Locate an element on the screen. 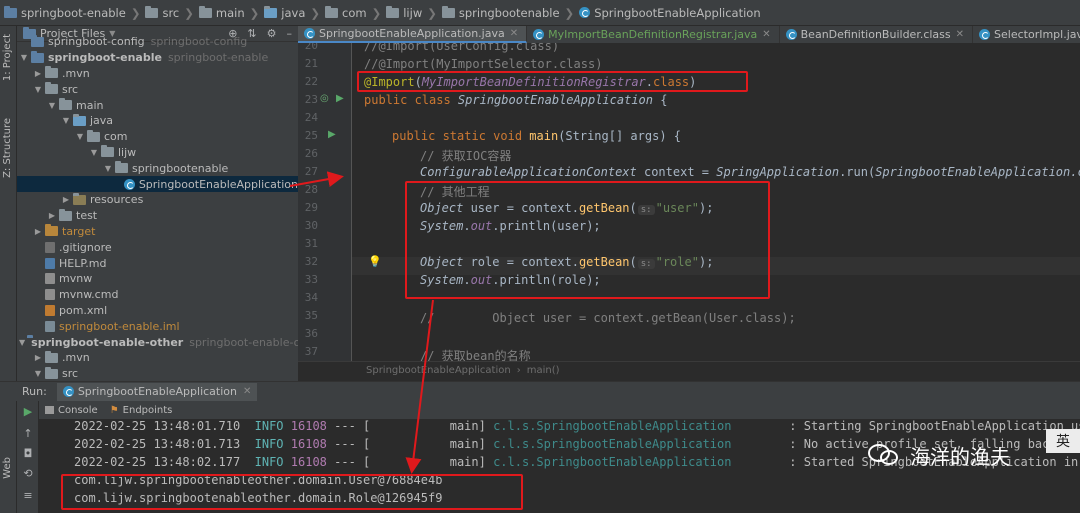 This screenshot has width=1080, height=513. tree-item: SpringbootEnableApplication is located at coordinates (157, 184).